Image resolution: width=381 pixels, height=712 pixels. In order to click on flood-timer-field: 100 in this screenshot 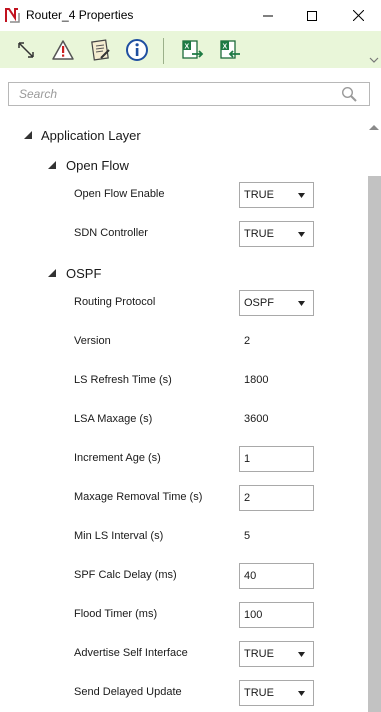, I will do `click(276, 615)`.